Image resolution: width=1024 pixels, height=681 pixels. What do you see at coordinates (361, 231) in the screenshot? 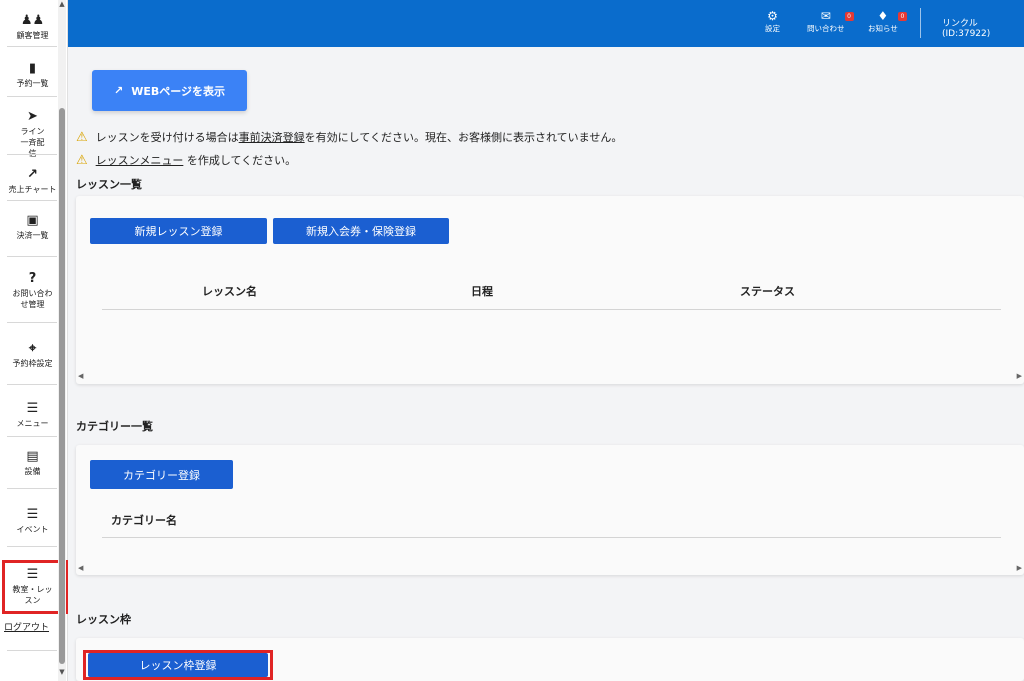
I see `new-membership-button: 新規入会券・保険登録` at bounding box center [361, 231].